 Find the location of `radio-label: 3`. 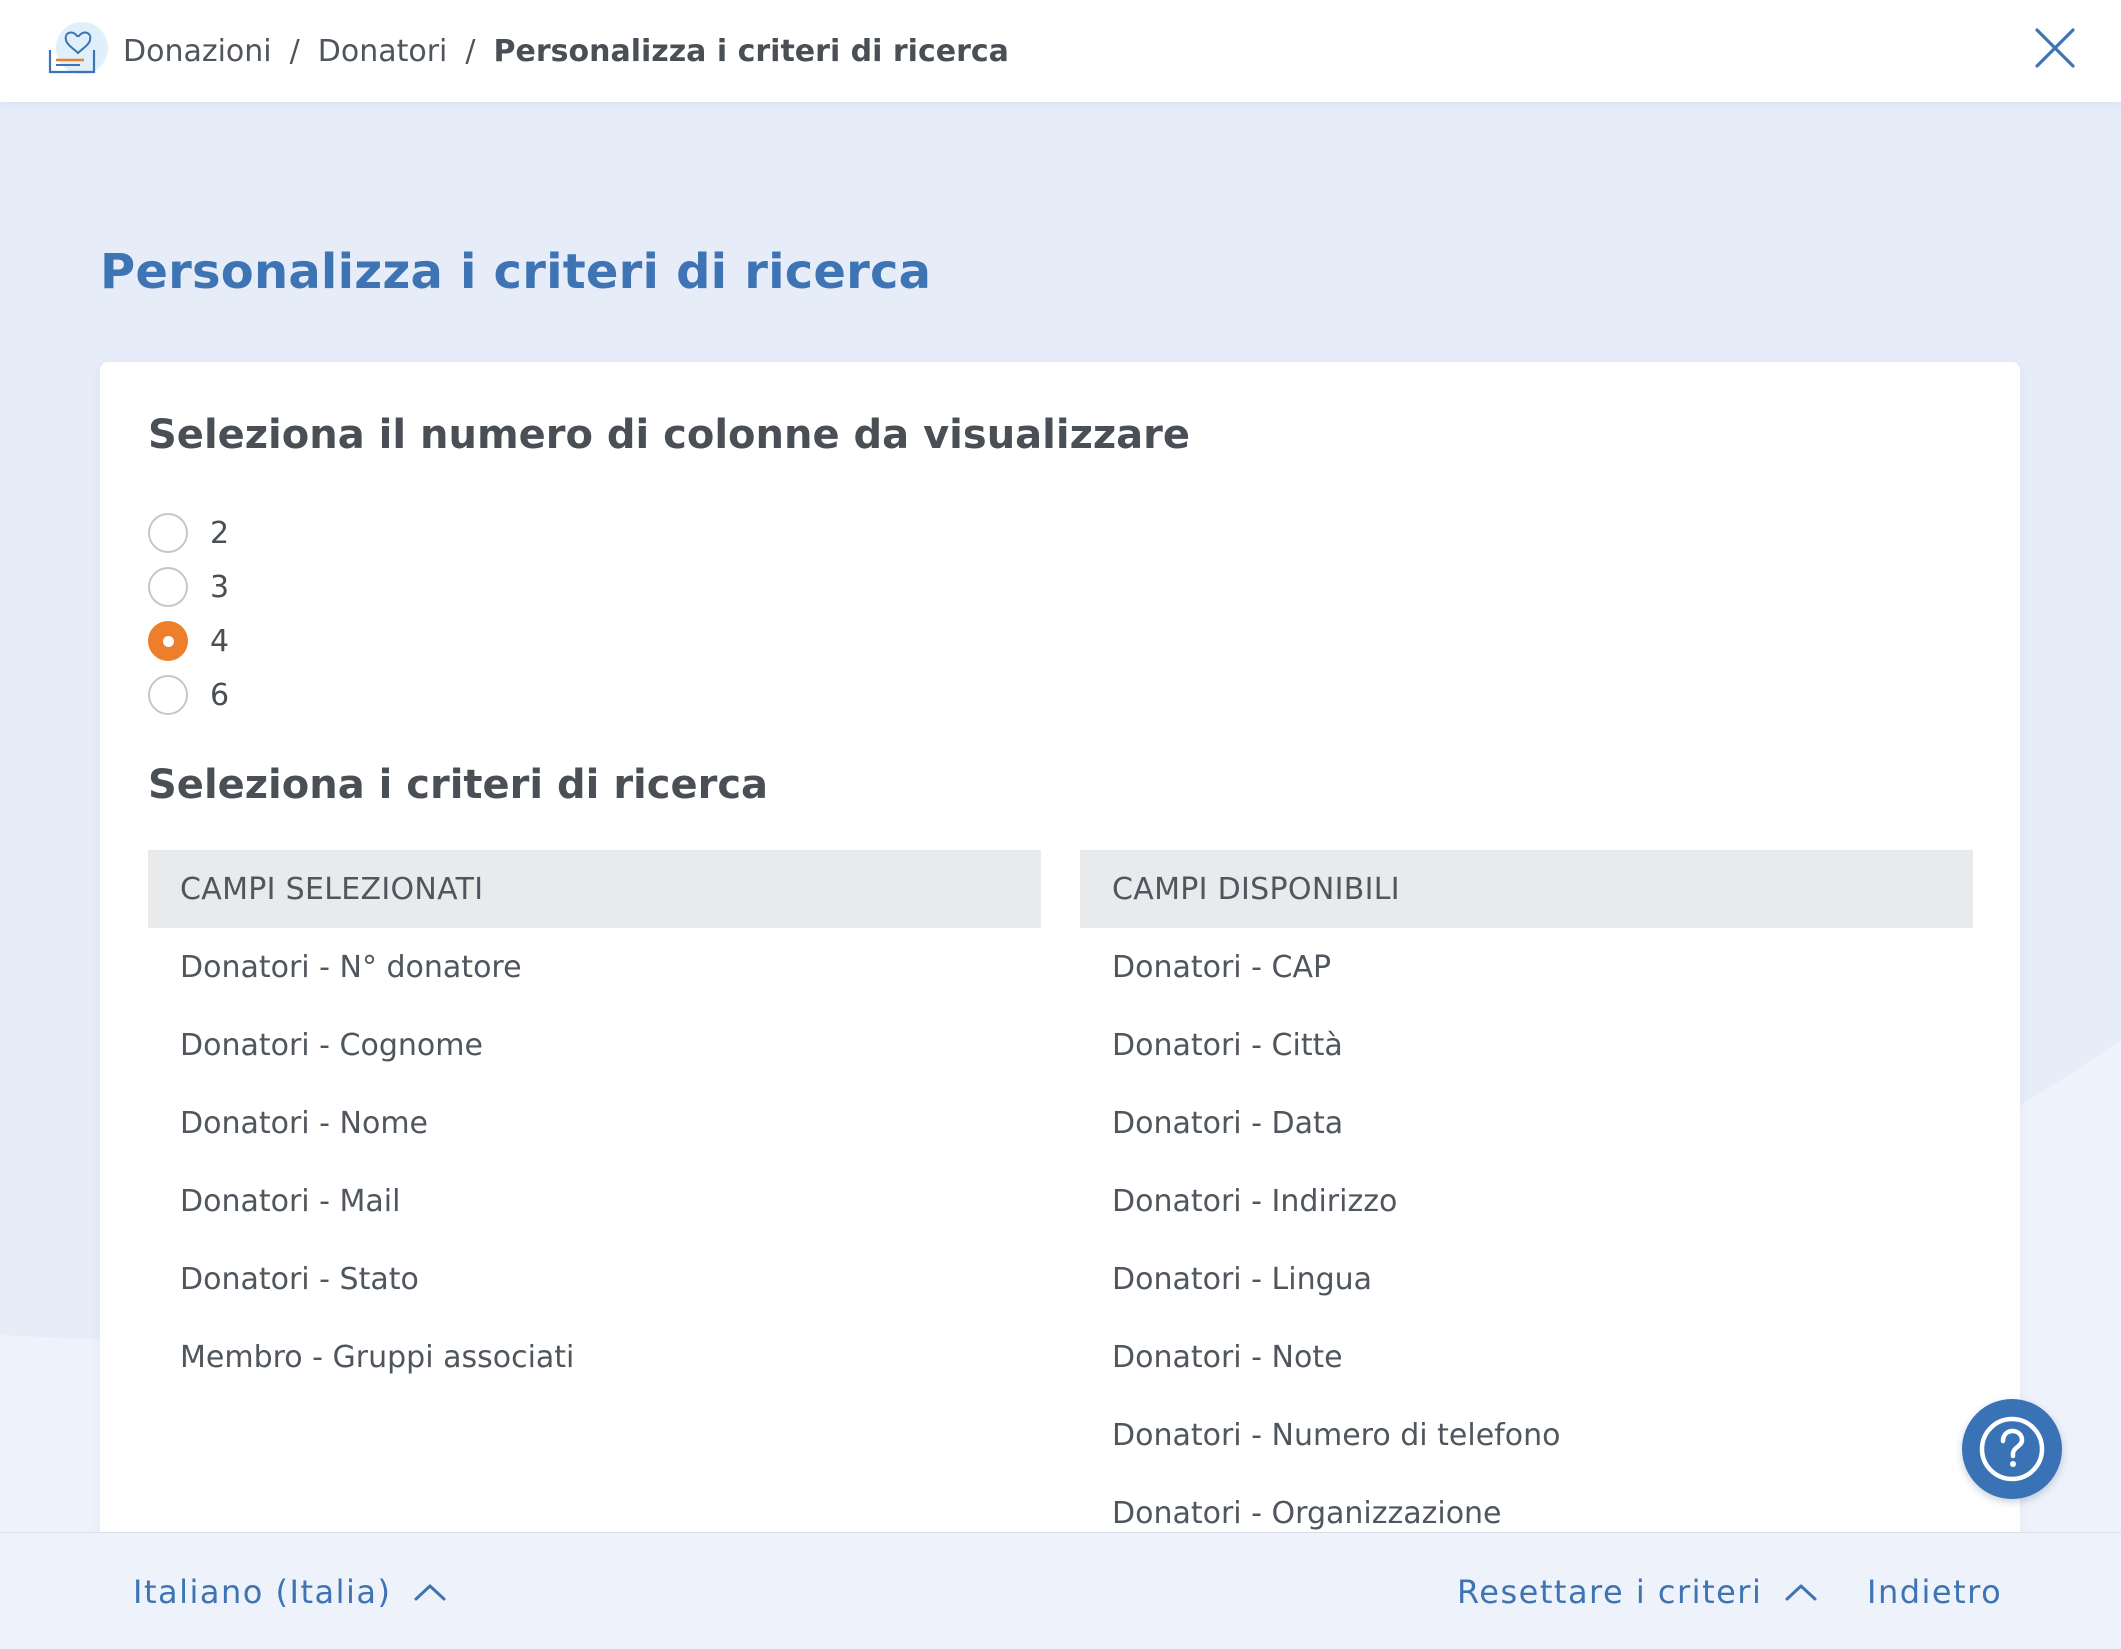

radio-label: 3 is located at coordinates (219, 587).